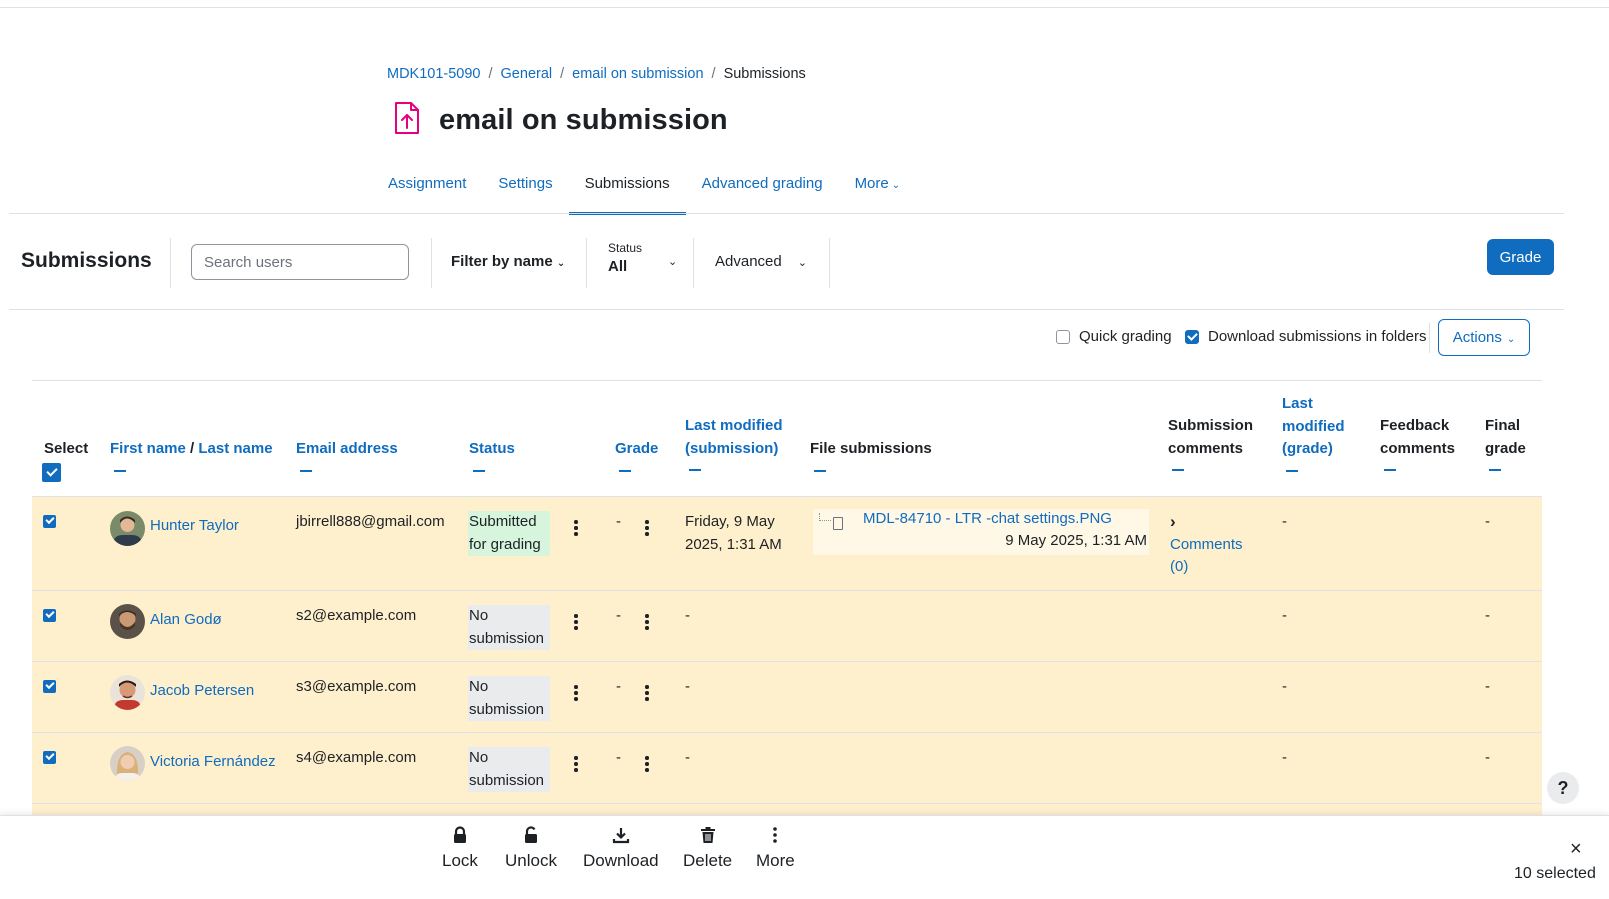 Image resolution: width=1609 pixels, height=899 pixels. I want to click on breadcrumb-activity: email on submission, so click(637, 74).